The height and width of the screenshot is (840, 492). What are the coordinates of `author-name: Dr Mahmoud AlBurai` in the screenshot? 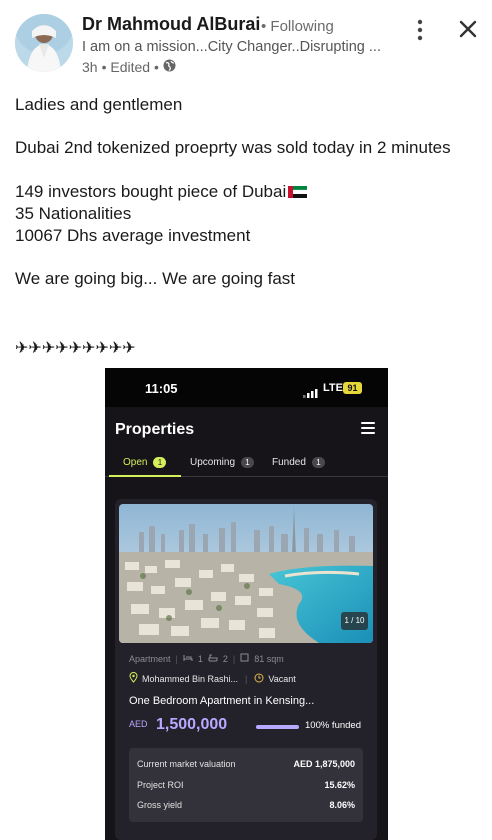 It's located at (171, 24).